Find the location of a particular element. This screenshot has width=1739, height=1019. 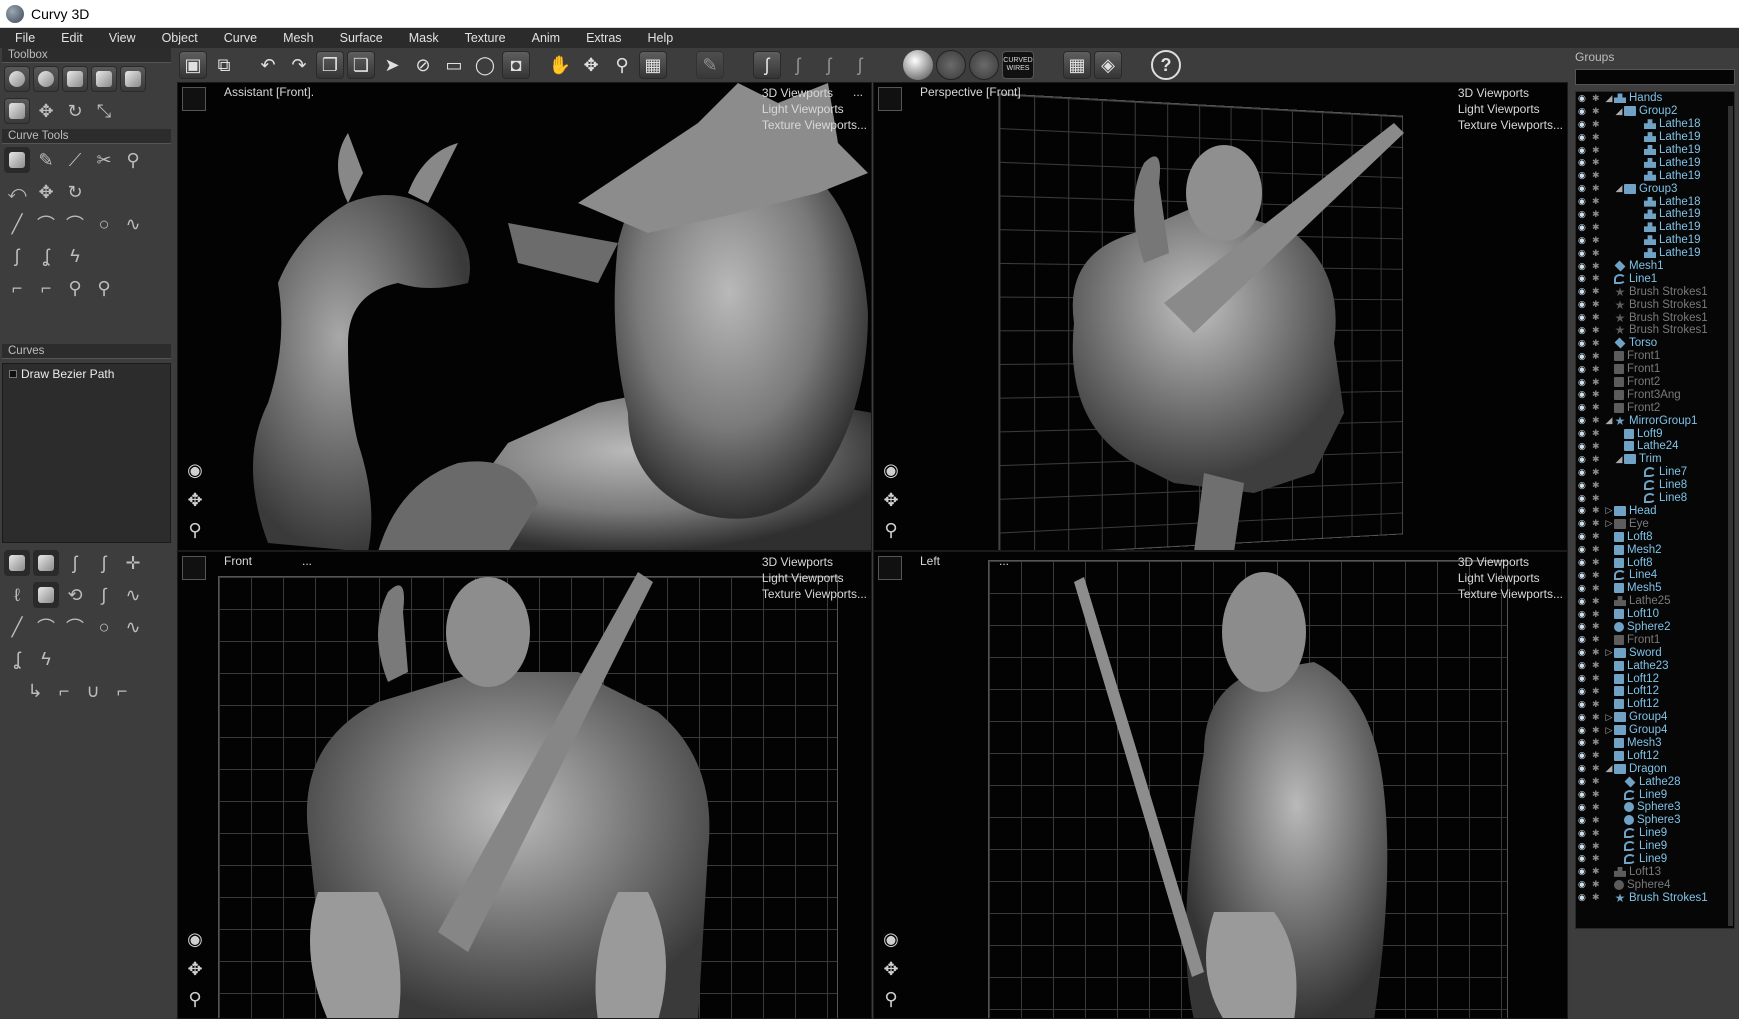

group-tree-row: ◉ ✱ ◢ Hands is located at coordinates (1655, 98).